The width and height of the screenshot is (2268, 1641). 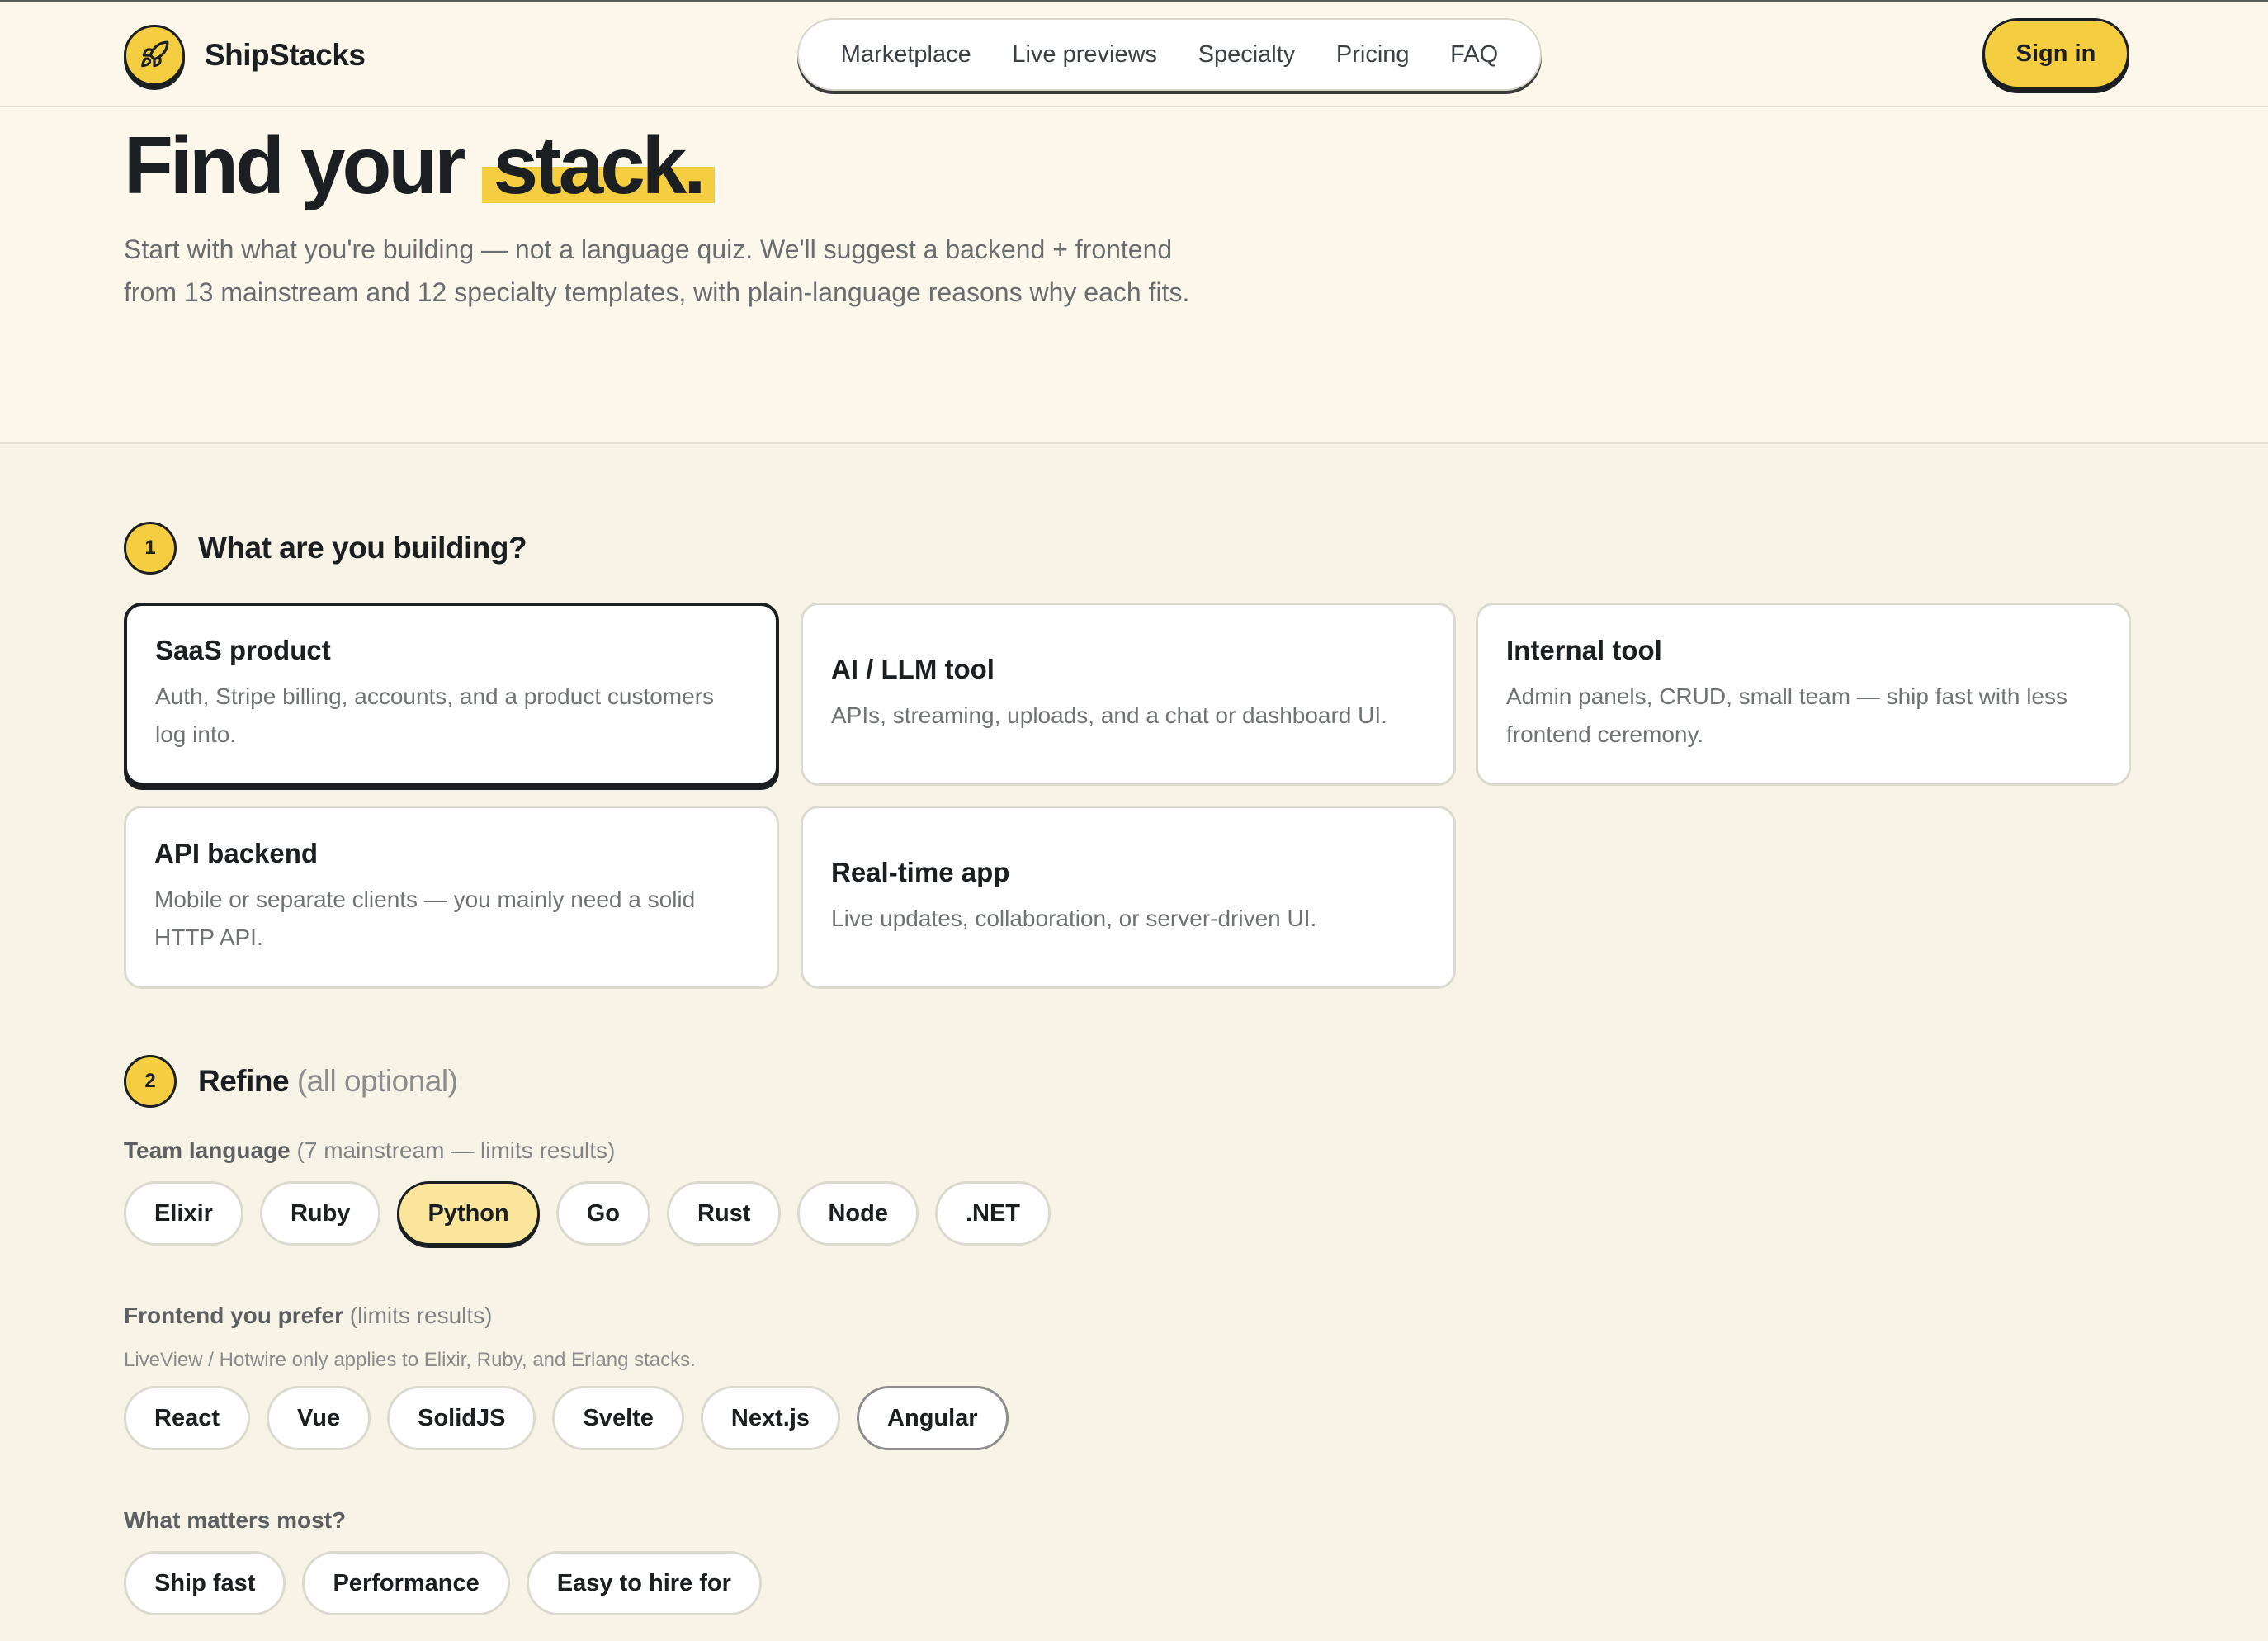 I want to click on priority-chips: Ship fast Performance Easy to hire for, so click(x=443, y=1583).